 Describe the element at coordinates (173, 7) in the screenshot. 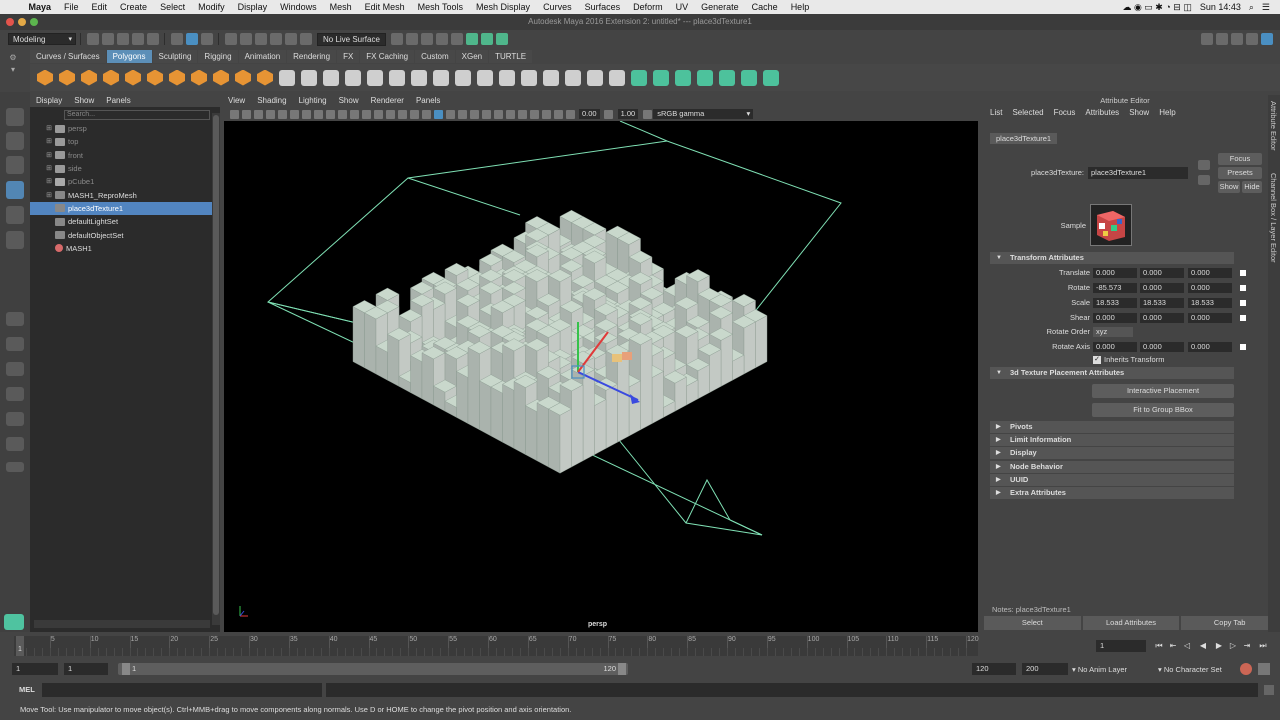

I see `menu-select: Select` at that location.